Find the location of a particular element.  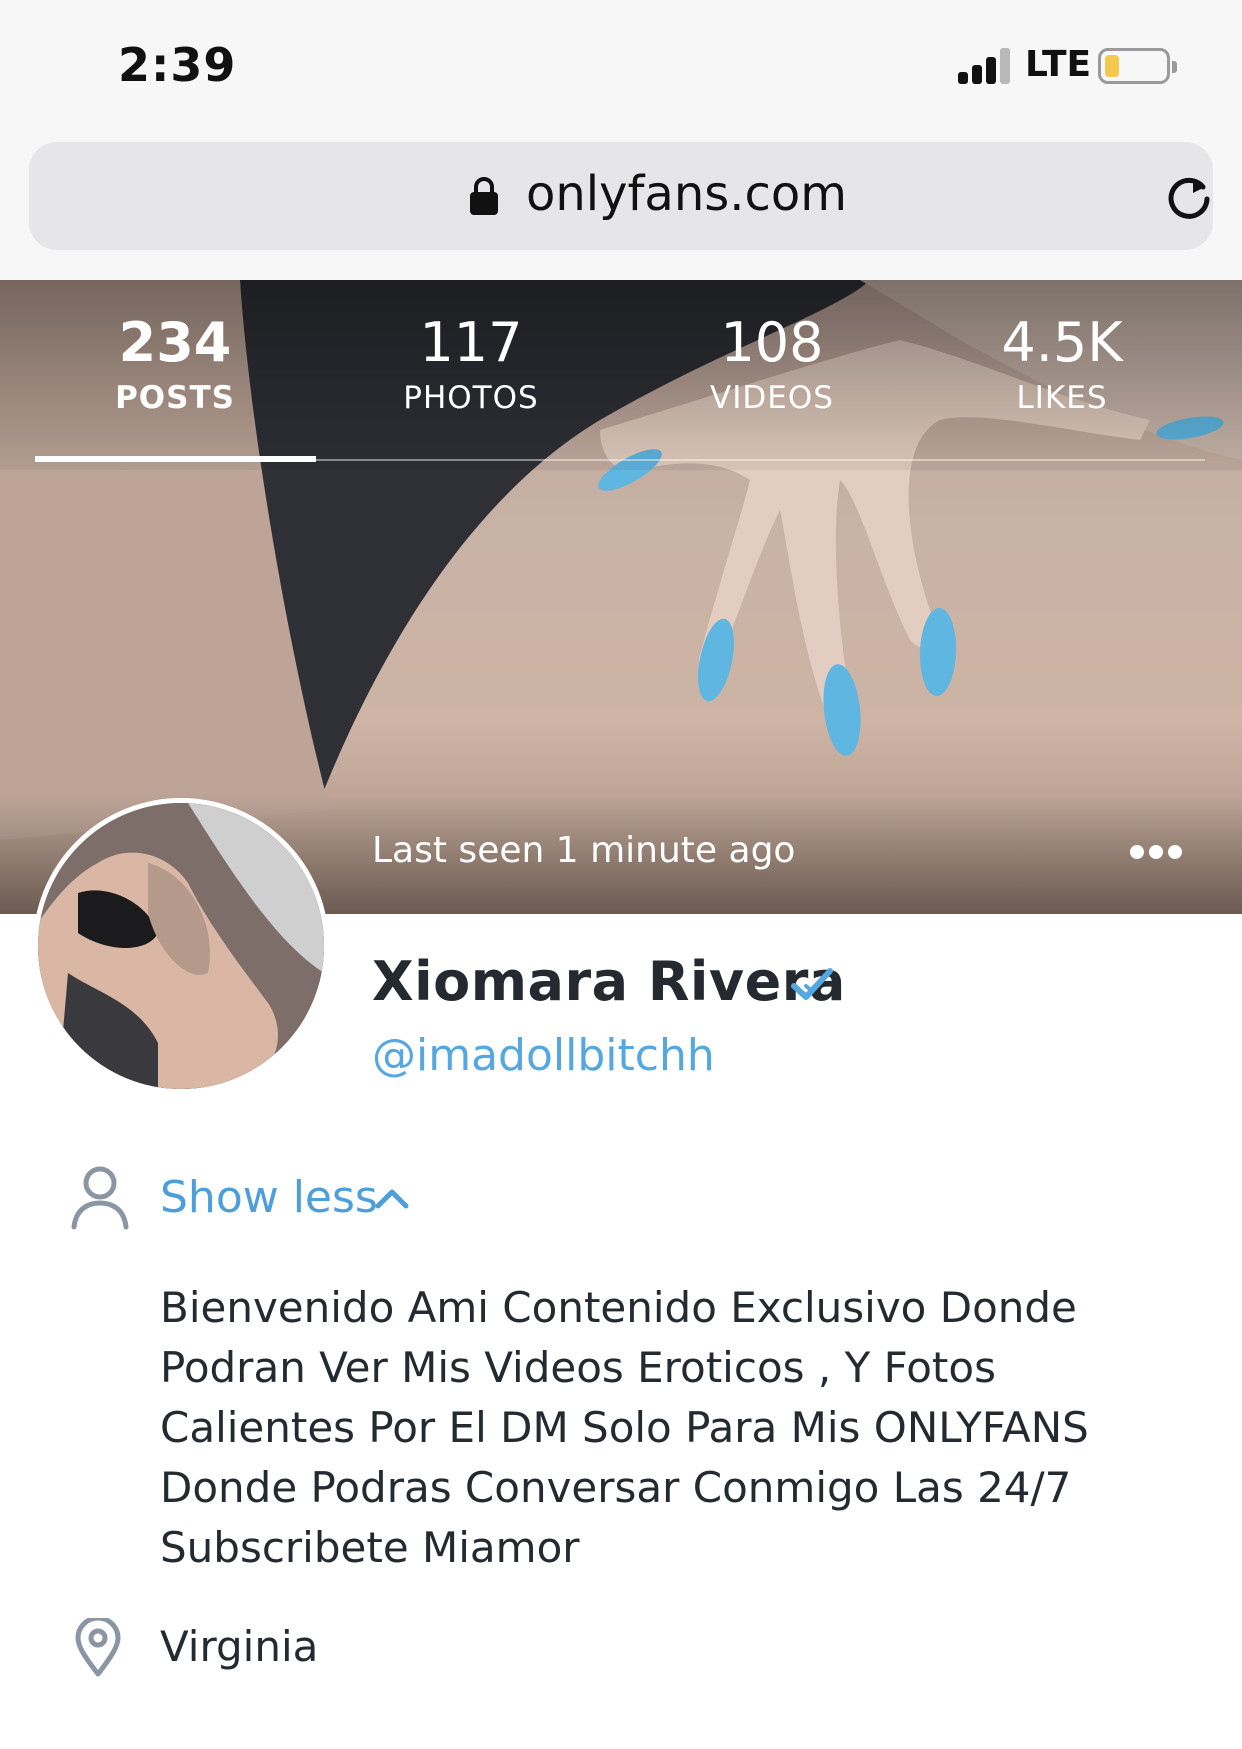

profile-location: Virginia is located at coordinates (239, 1646).